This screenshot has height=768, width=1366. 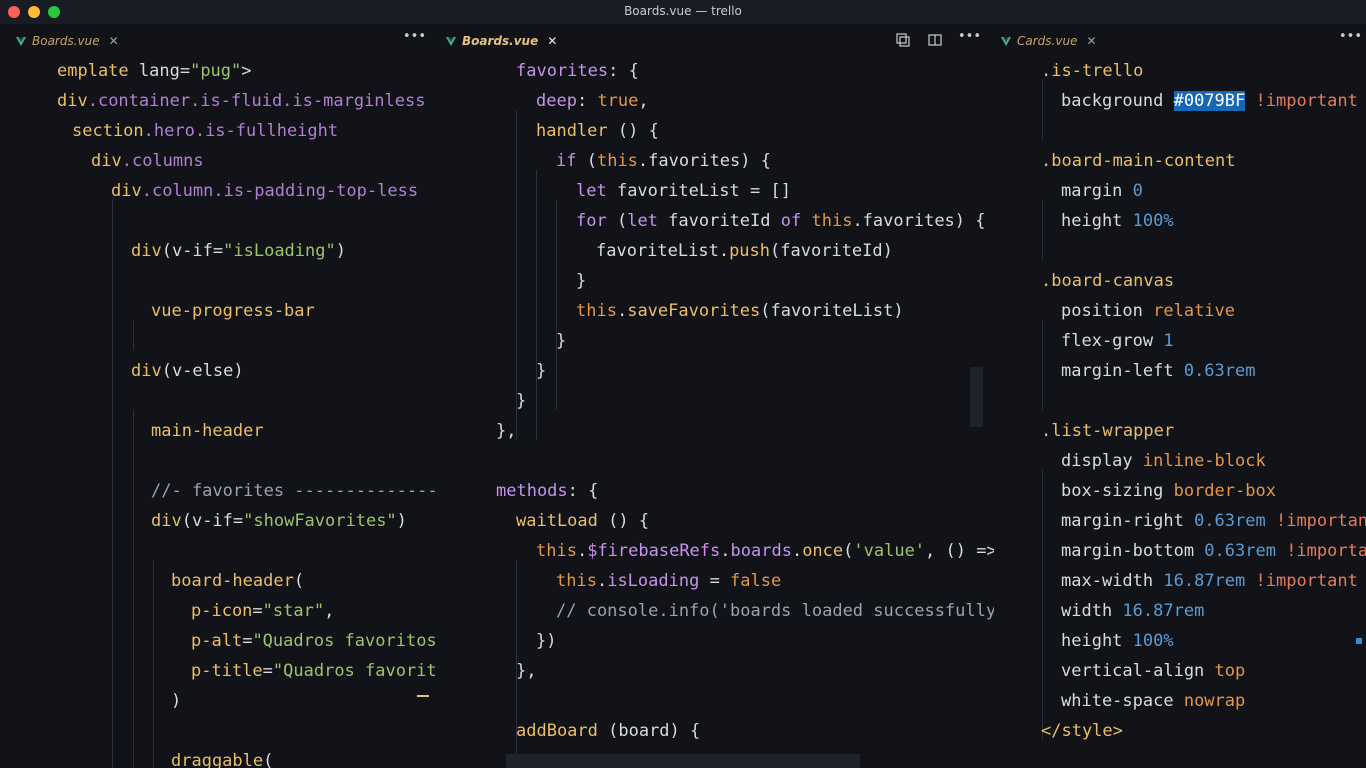 I want to click on tab-boards-vue-left: Boards.vue ✕, so click(x=67, y=41).